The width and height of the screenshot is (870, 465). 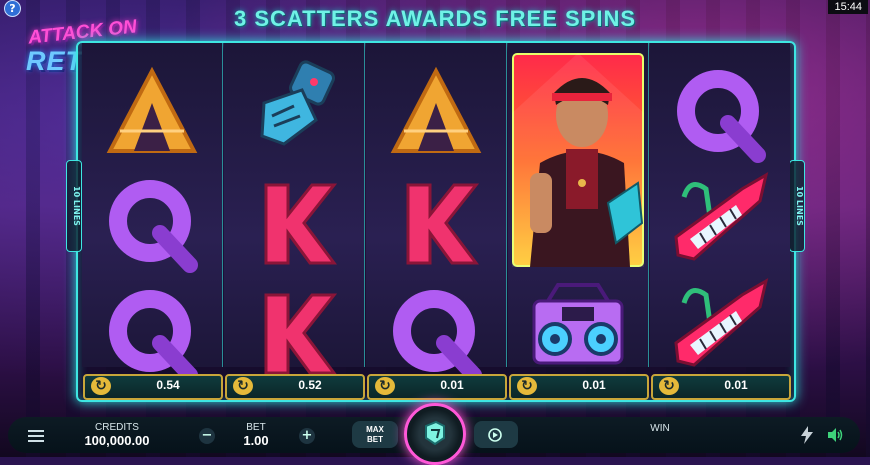 I want to click on reel-3-win-tag: ↻ 0.01, so click(x=437, y=387).